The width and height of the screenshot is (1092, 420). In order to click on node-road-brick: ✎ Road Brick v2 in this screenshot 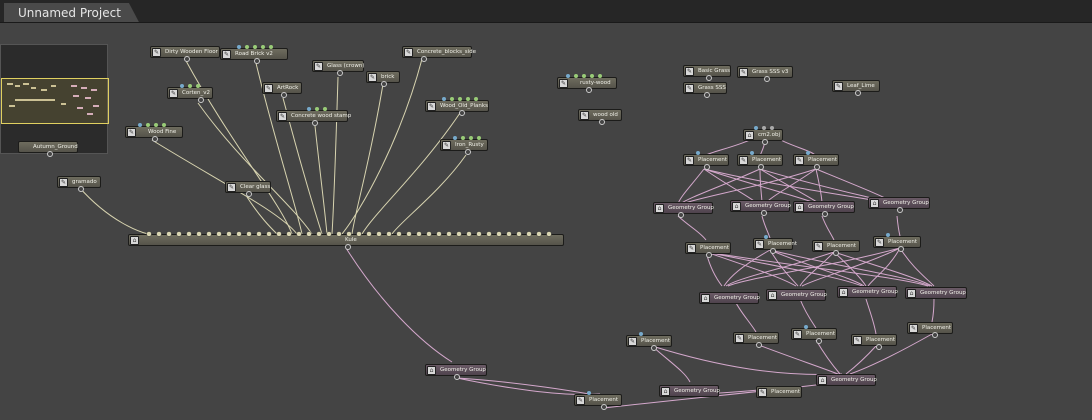, I will do `click(254, 54)`.